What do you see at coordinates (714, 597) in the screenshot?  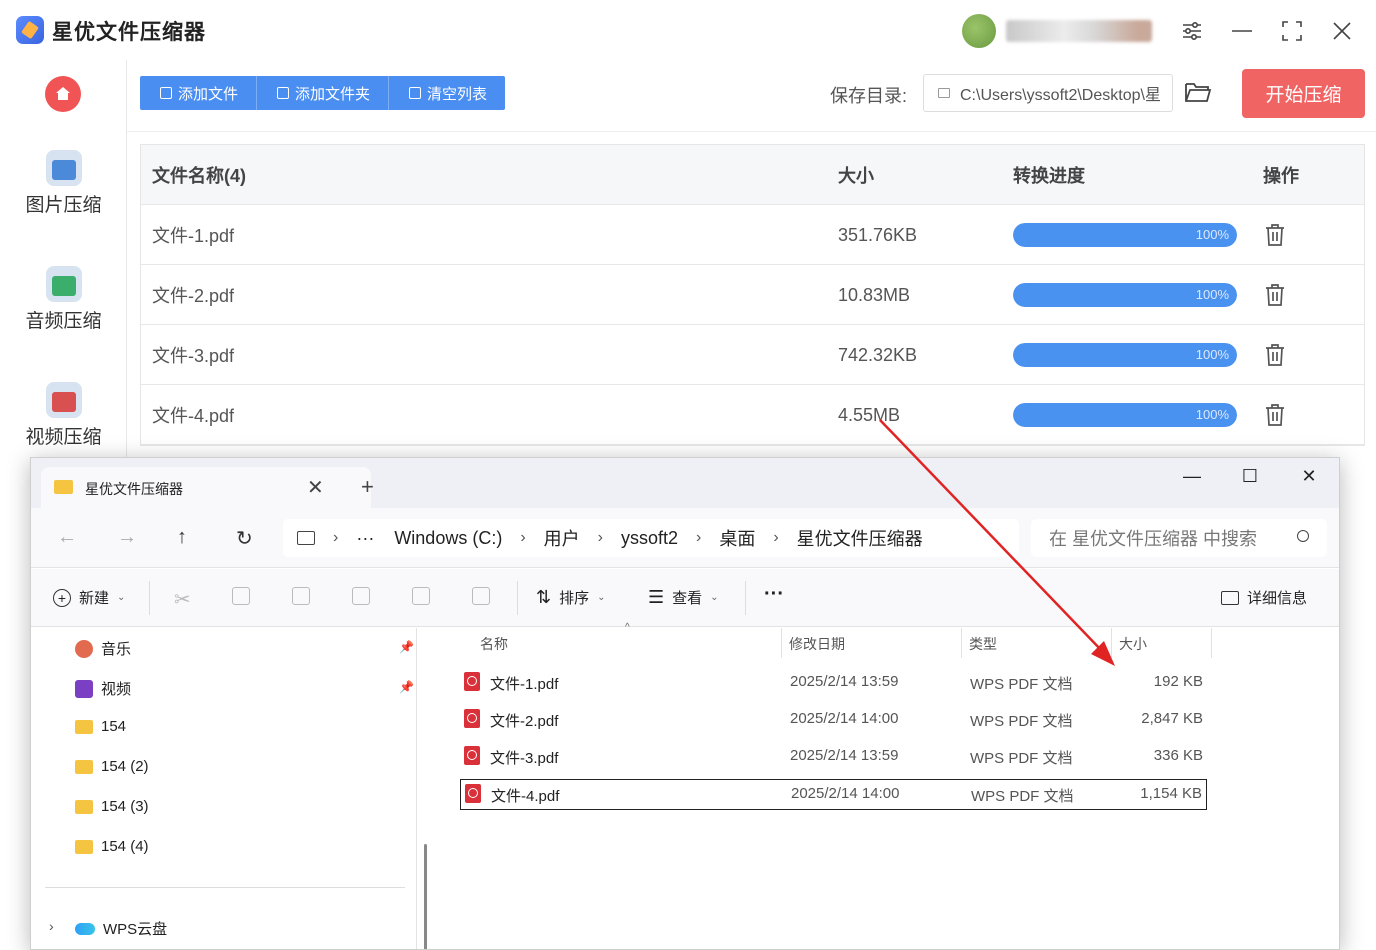 I see `chevron-down-icon: ⌄` at bounding box center [714, 597].